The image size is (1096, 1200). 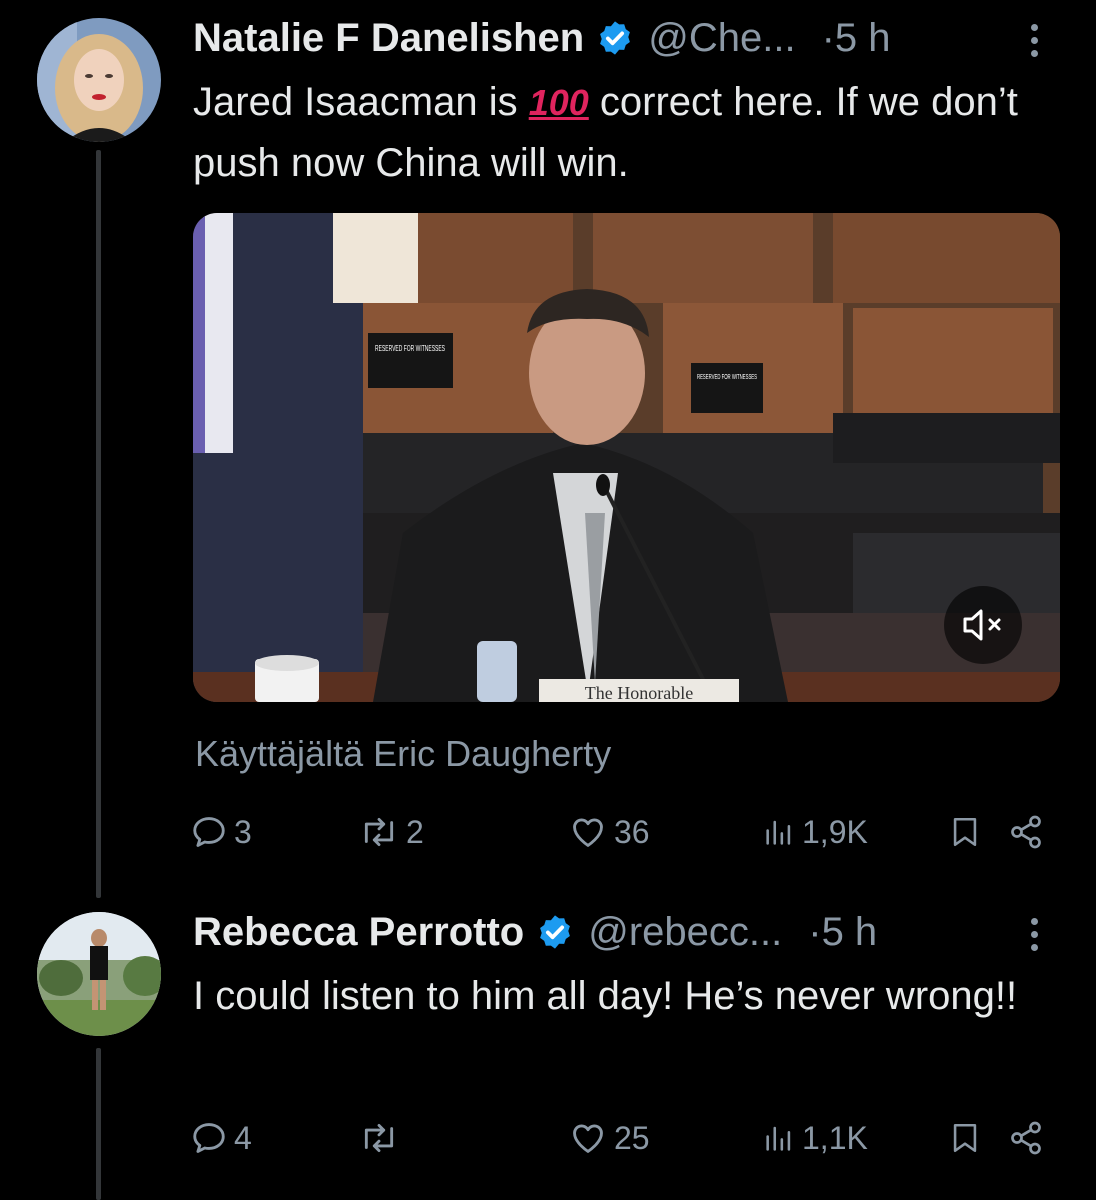 What do you see at coordinates (358, 932) in the screenshot?
I see `display-name: Rebecca Perrotto` at bounding box center [358, 932].